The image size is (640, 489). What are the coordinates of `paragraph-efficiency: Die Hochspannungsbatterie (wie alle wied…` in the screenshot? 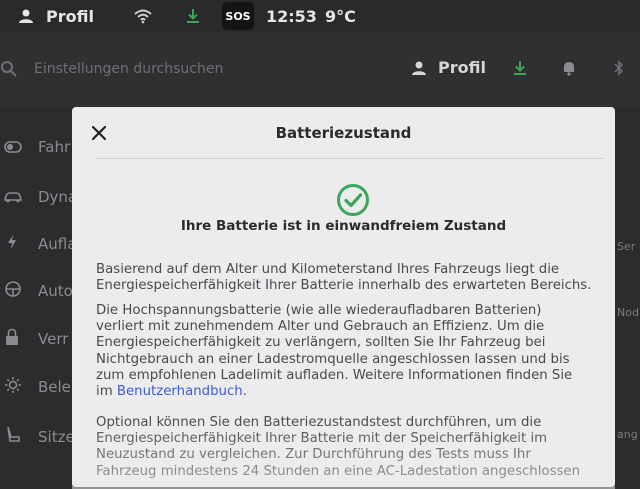 It's located at (334, 351).